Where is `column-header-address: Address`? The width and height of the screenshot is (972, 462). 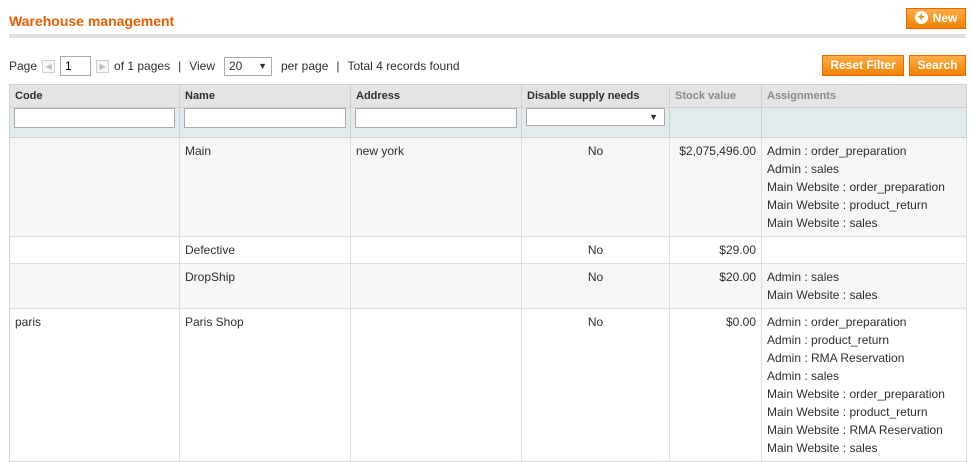 column-header-address: Address is located at coordinates (436, 96).